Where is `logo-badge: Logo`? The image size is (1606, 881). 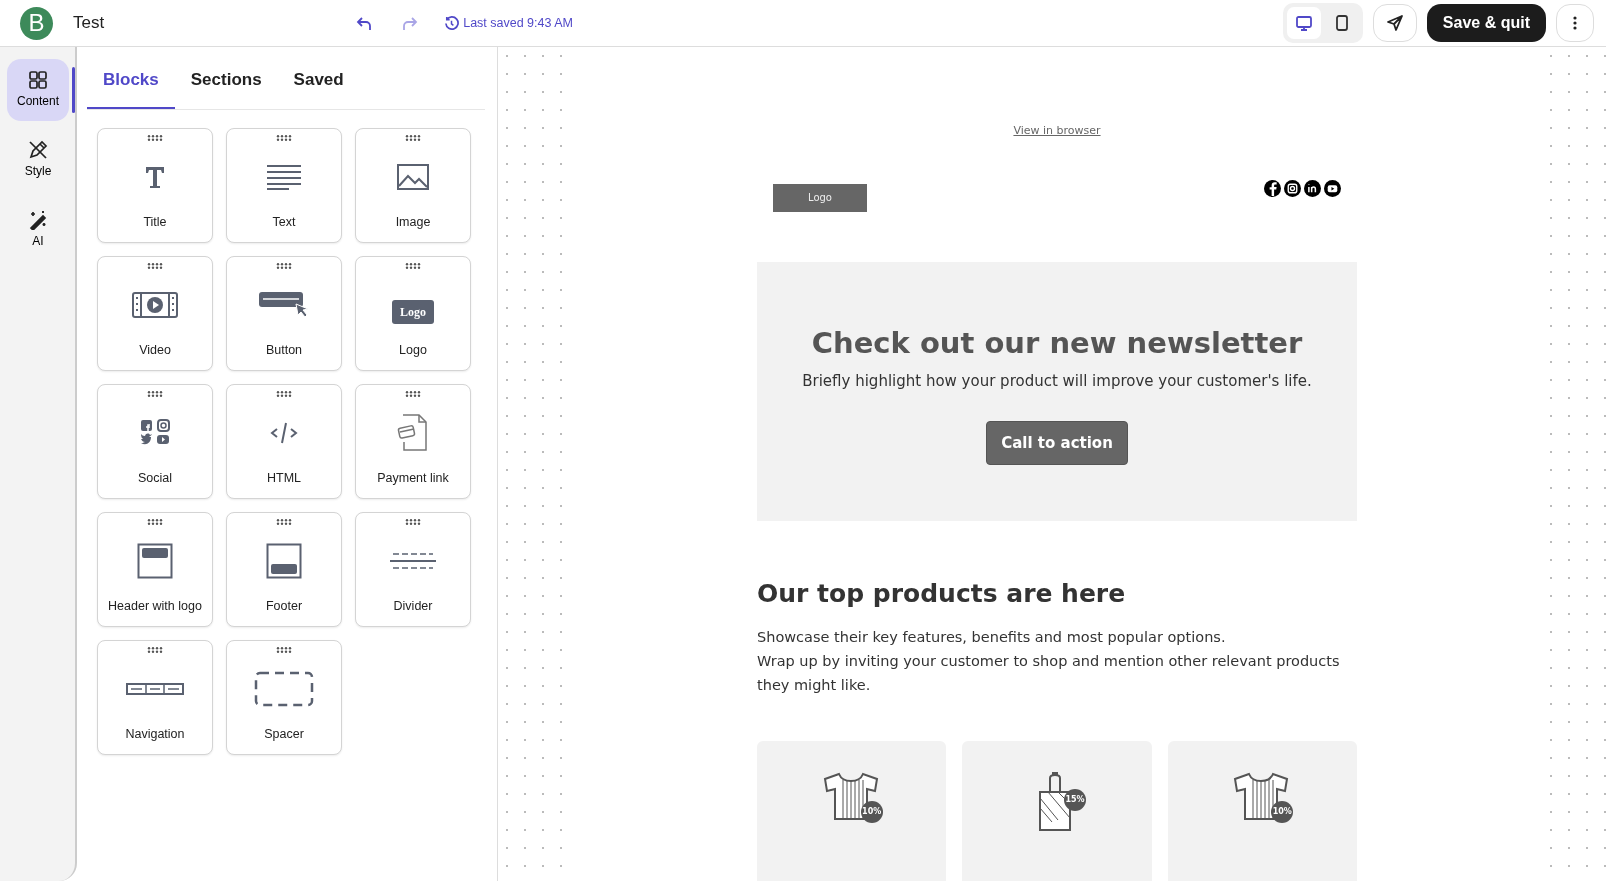 logo-badge: Logo is located at coordinates (413, 311).